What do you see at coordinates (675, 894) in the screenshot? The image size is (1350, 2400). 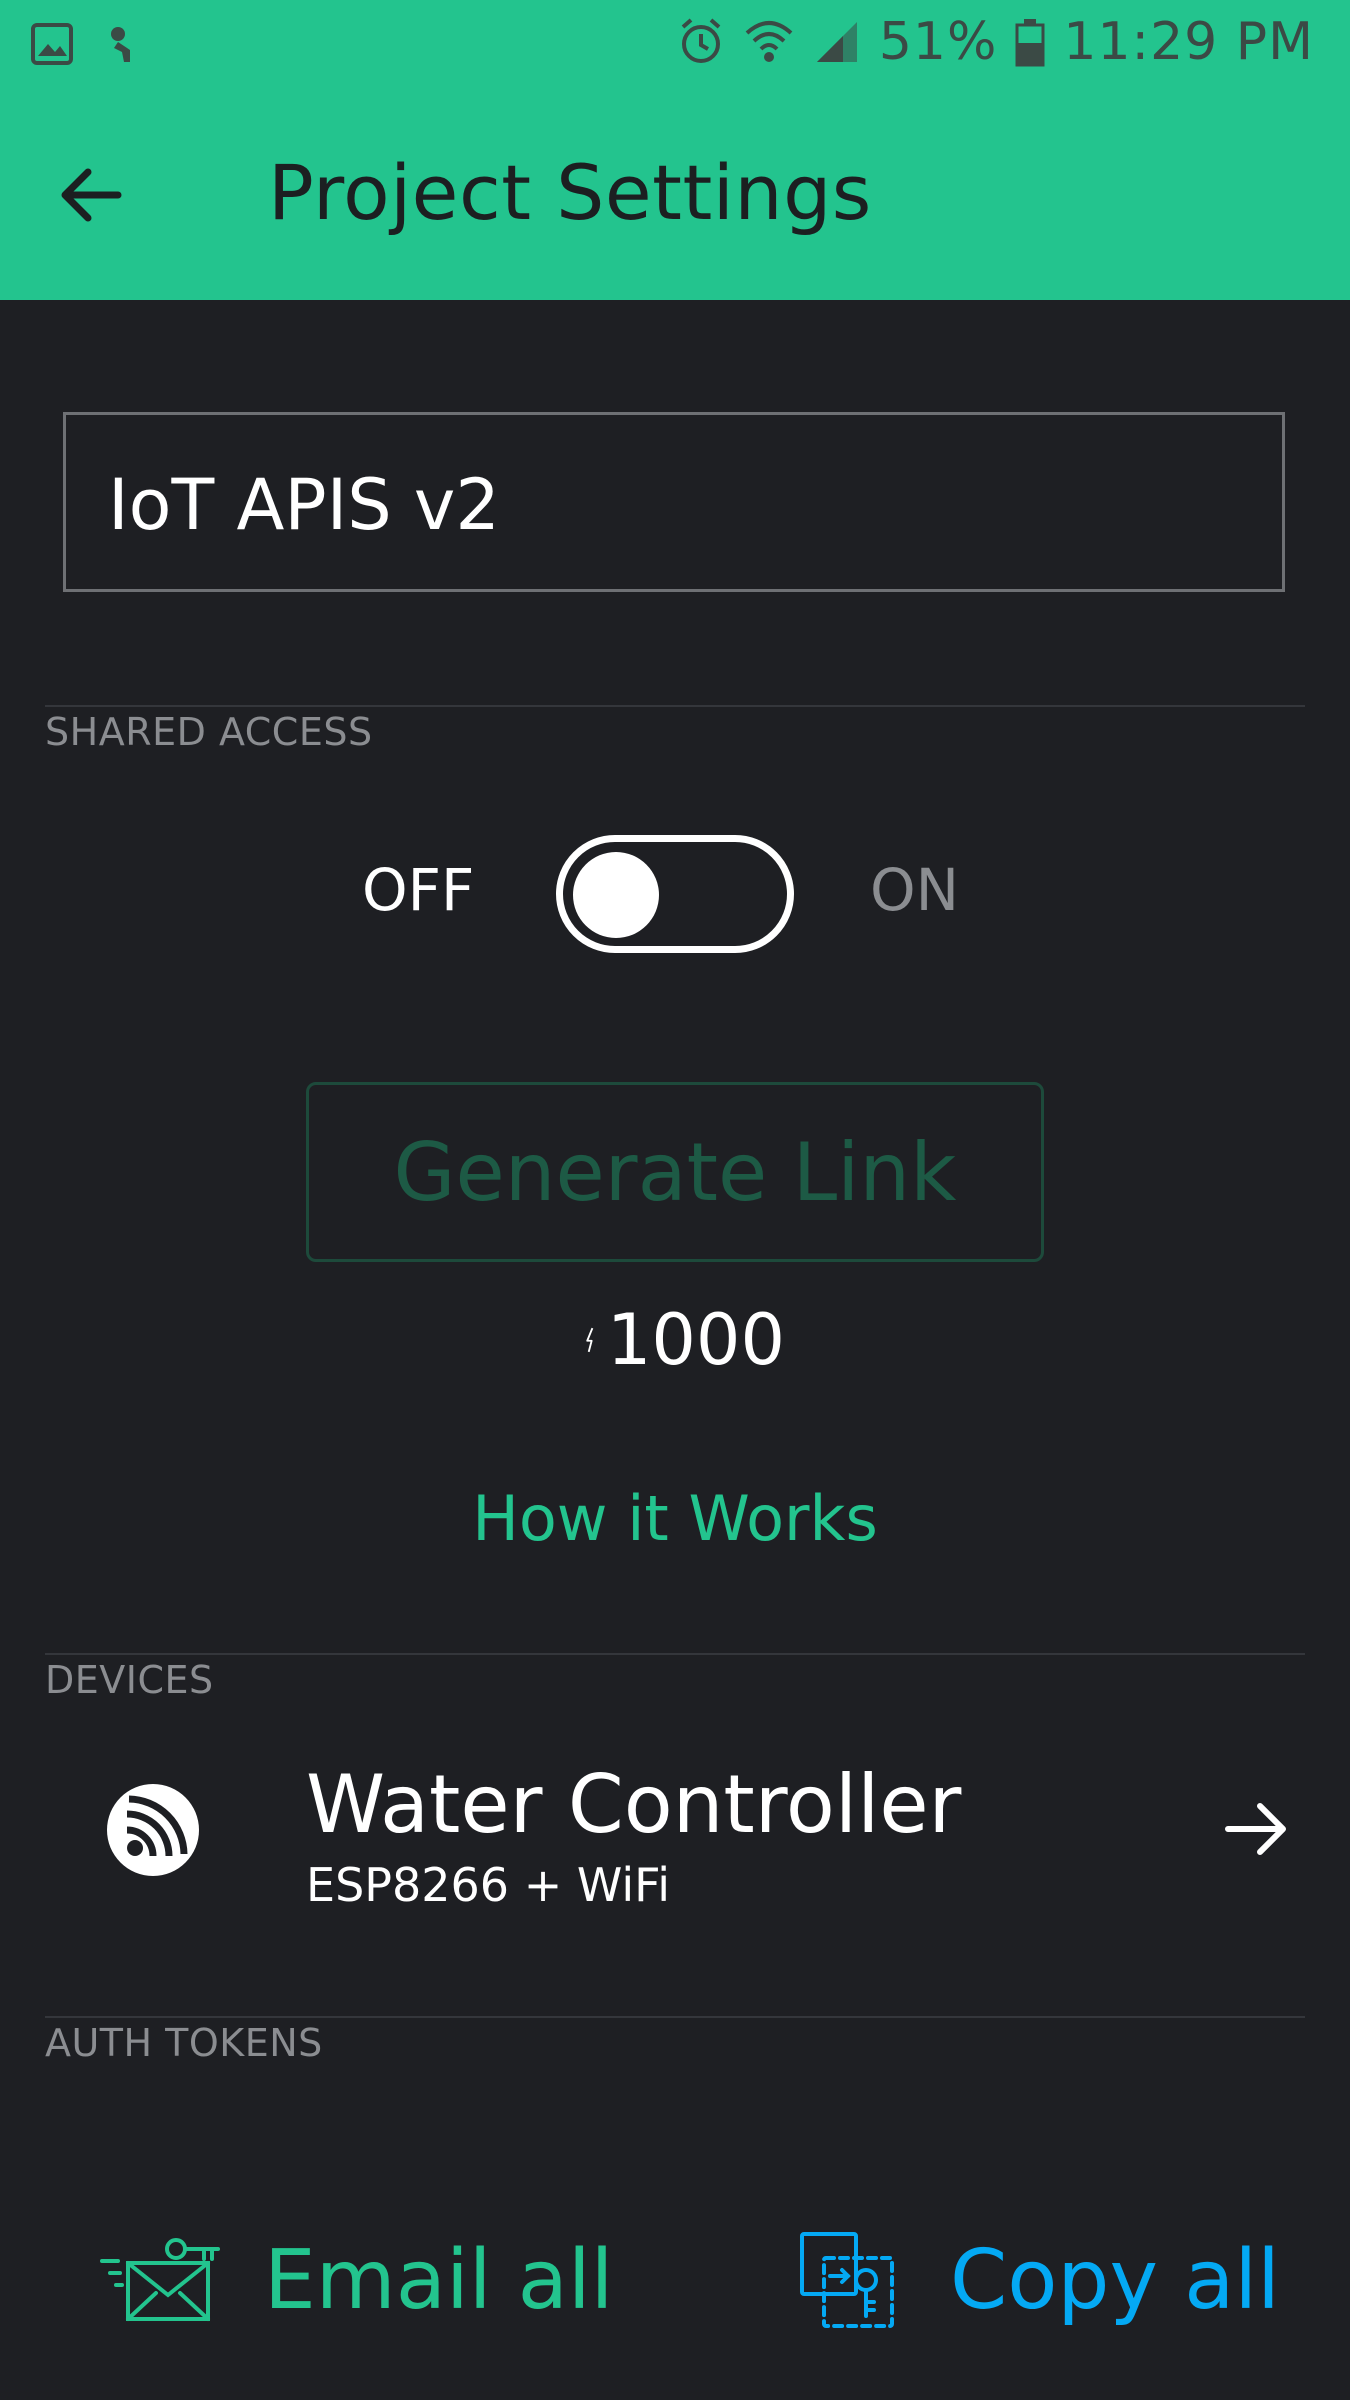 I see `shared-access-toggle` at bounding box center [675, 894].